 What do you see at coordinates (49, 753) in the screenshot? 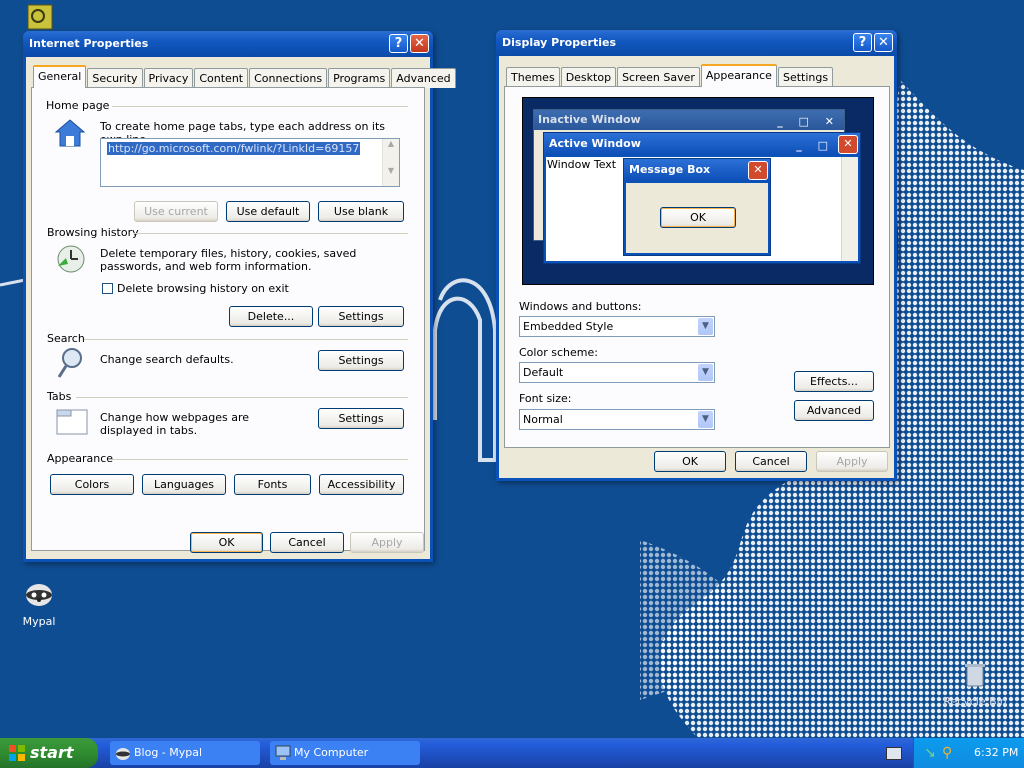
I see `start-button: start` at bounding box center [49, 753].